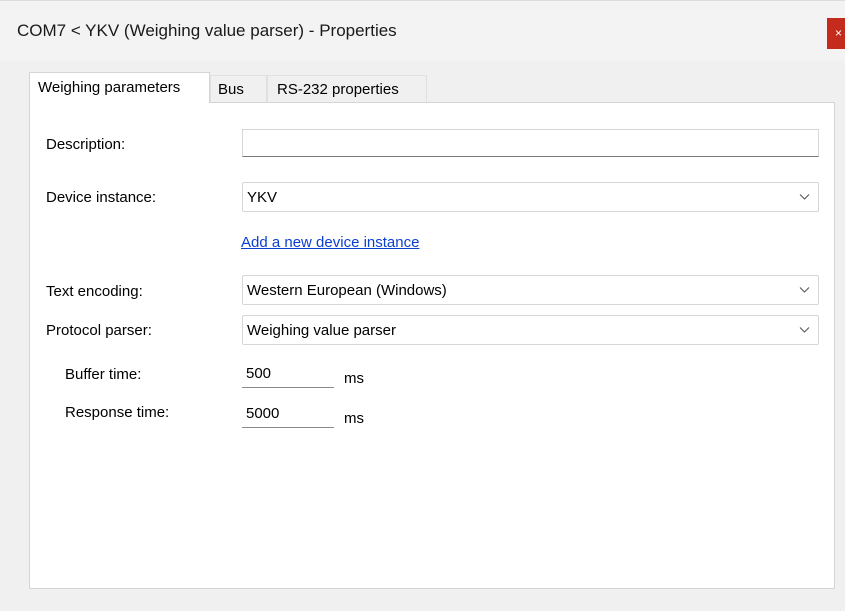 Image resolution: width=845 pixels, height=611 pixels. Describe the element at coordinates (530, 290) in the screenshot. I see `text-encoding-select: Western European (Windows)` at that location.